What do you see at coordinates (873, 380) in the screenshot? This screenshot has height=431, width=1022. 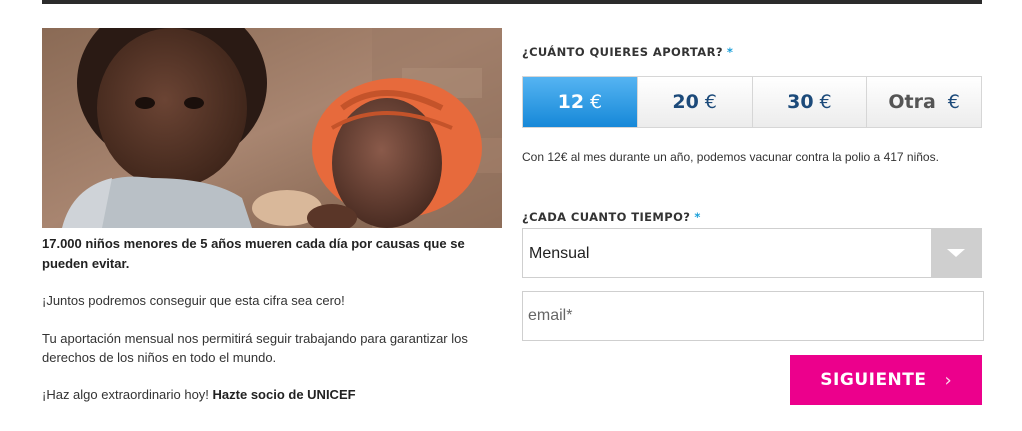 I see `next-button-label: SIGUIENTE` at bounding box center [873, 380].